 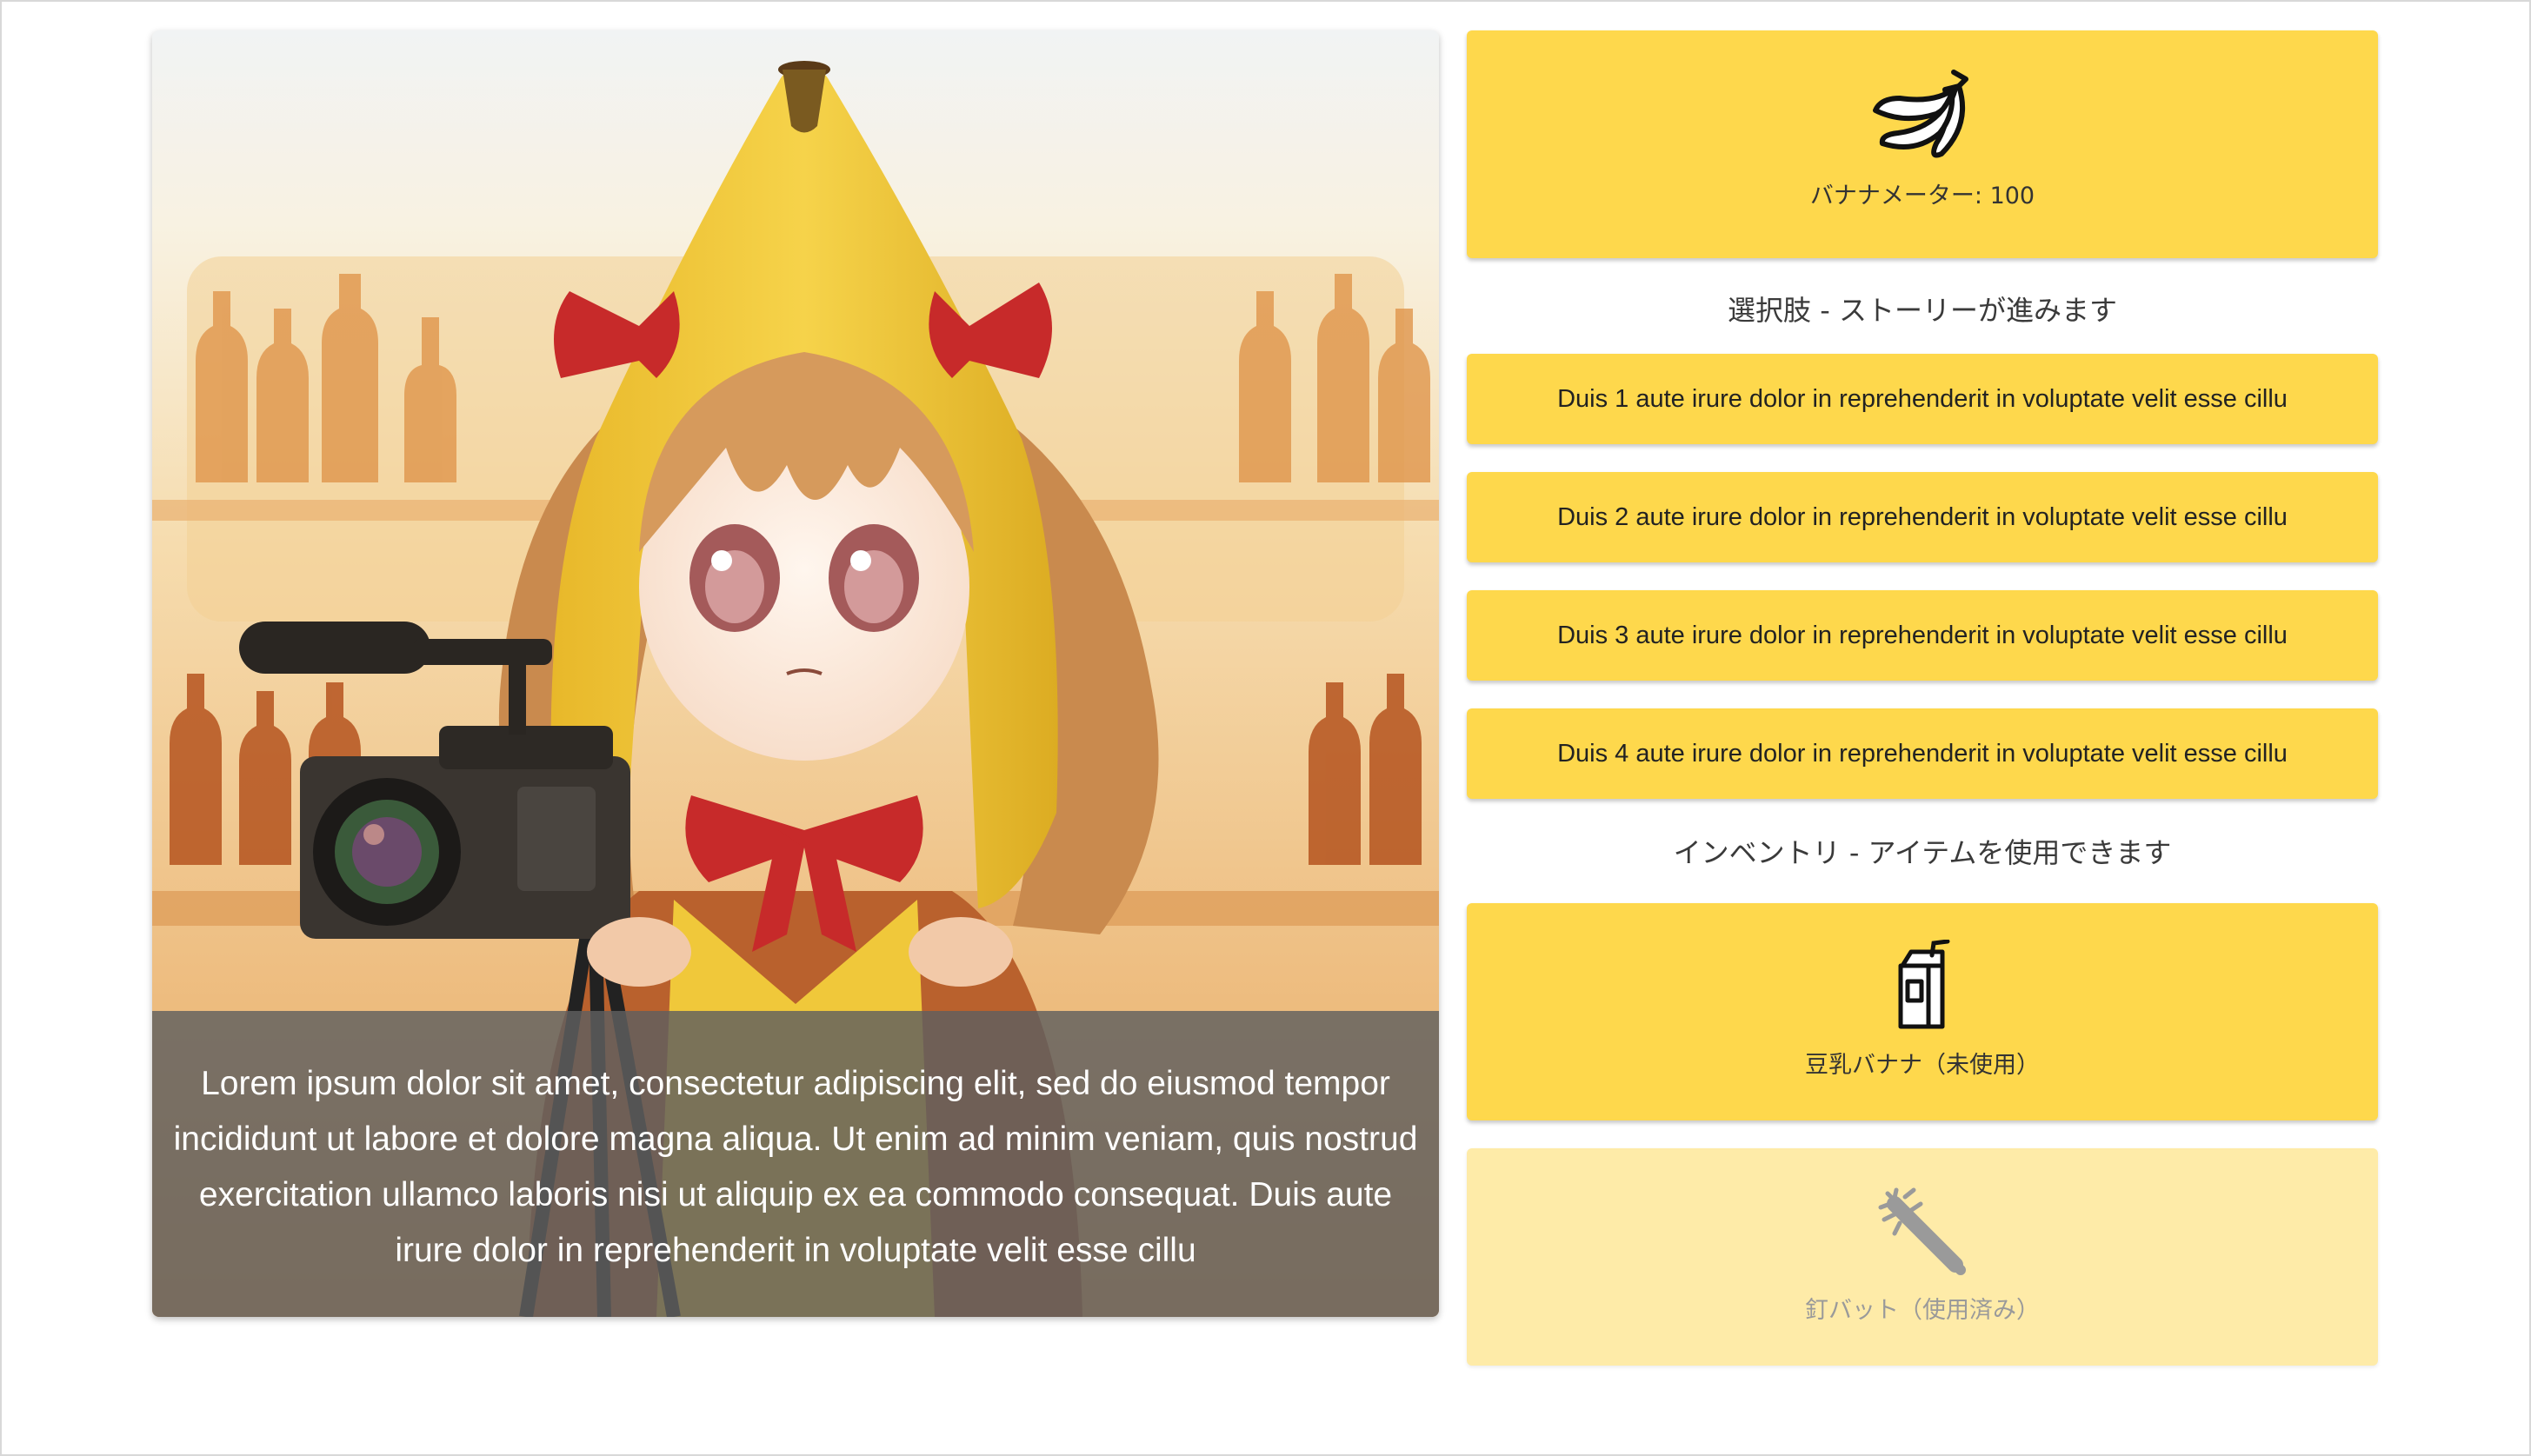 I want to click on choices-heading: 選択肢 - ストーリーが進みます, so click(x=1923, y=310).